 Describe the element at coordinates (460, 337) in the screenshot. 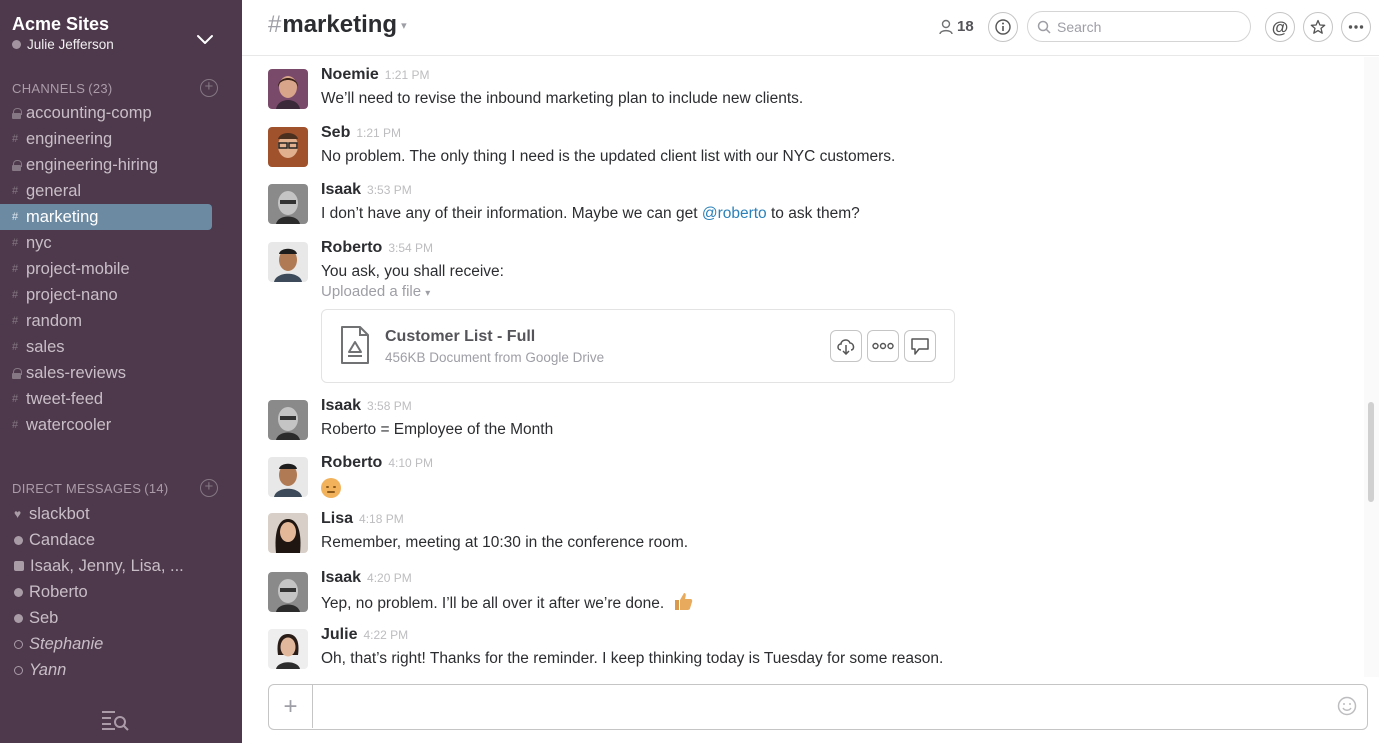

I see `file-title: Customer List - Full` at that location.